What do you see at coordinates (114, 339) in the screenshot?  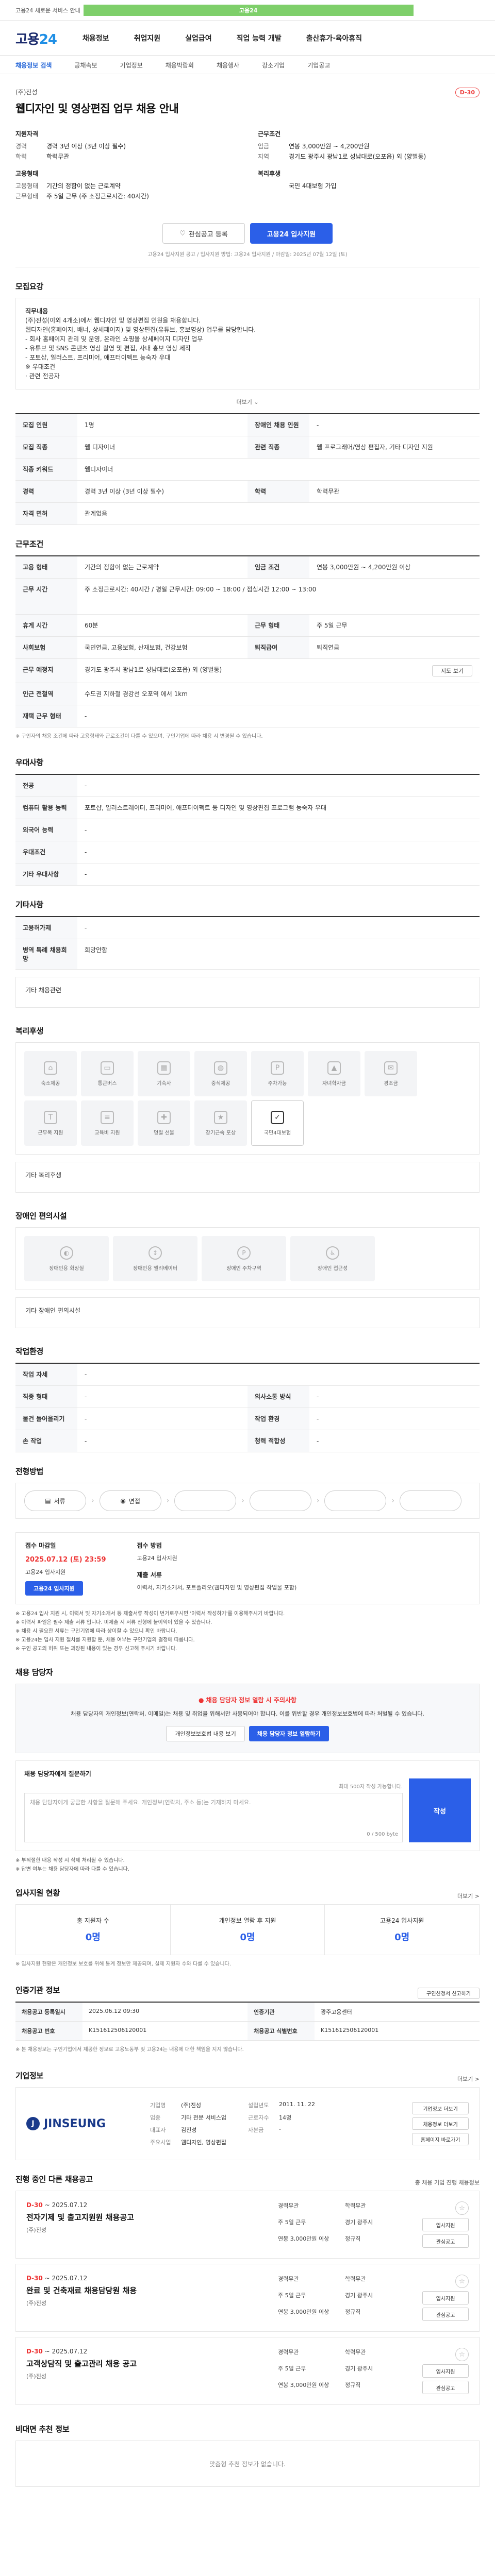 I see `desc-line: - 회사 홈페이지 관리 및 운영, 온라인 쇼핑몰 상세페이지 디자인 업무` at bounding box center [114, 339].